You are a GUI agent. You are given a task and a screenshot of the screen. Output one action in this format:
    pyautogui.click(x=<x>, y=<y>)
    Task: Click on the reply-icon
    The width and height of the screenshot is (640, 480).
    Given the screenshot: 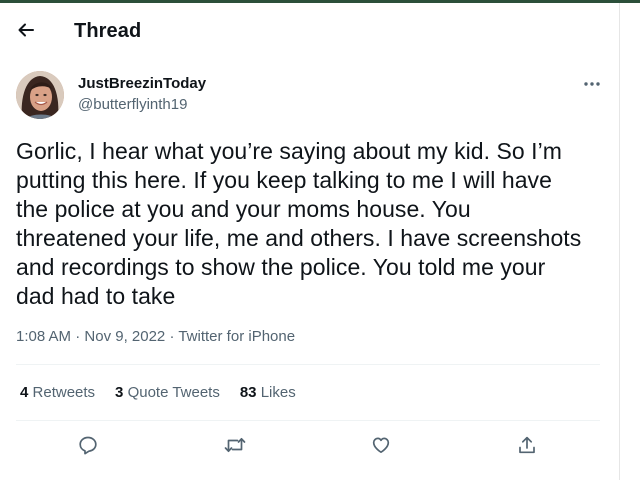 What is the action you would take?
    pyautogui.click(x=88, y=445)
    